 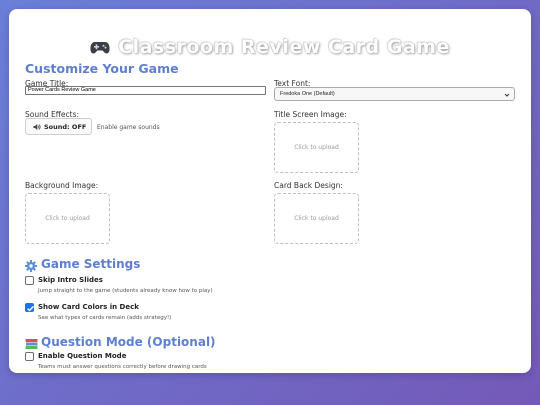 What do you see at coordinates (82, 356) in the screenshot?
I see `enable-question-mode-label: Enable Question Mode` at bounding box center [82, 356].